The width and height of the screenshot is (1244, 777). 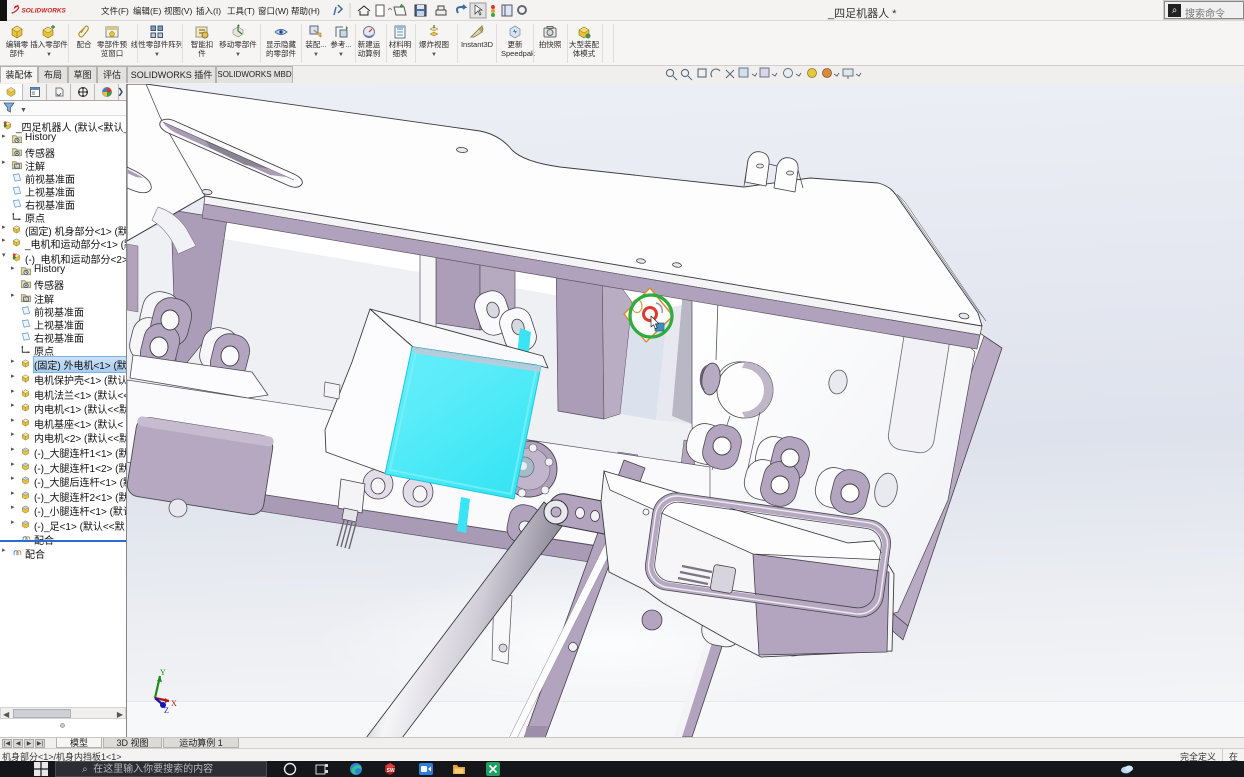 I want to click on svg-text: SOLIDWORKS, so click(x=43, y=11).